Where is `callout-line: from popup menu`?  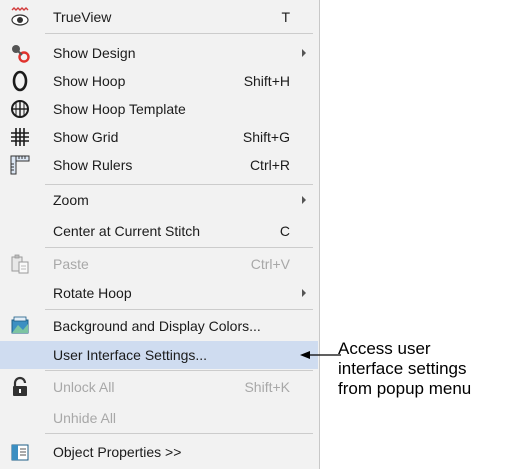
callout-line: from popup menu is located at coordinates (405, 388).